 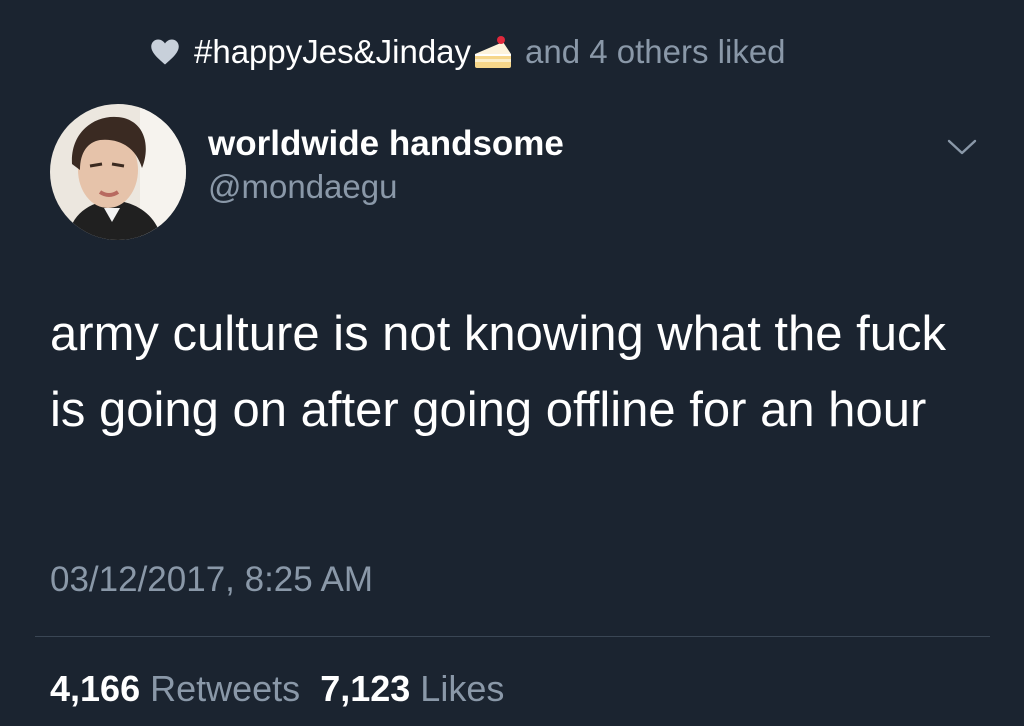 What do you see at coordinates (225, 688) in the screenshot?
I see `retweets-label: Retweets` at bounding box center [225, 688].